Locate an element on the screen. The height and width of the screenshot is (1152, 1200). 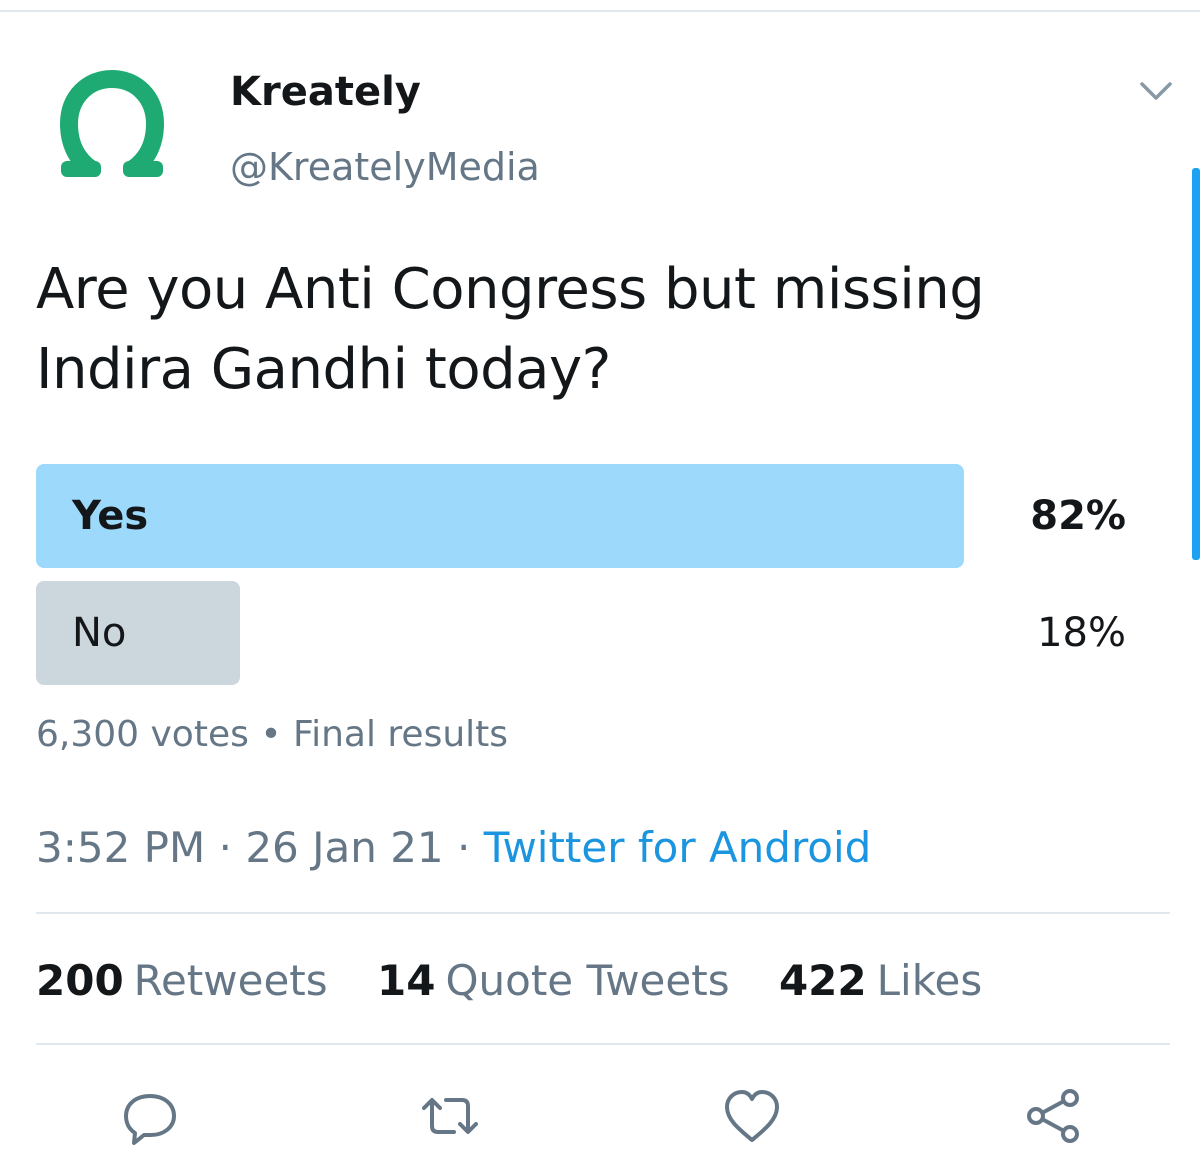
likes-count: 422 is located at coordinates (822, 980).